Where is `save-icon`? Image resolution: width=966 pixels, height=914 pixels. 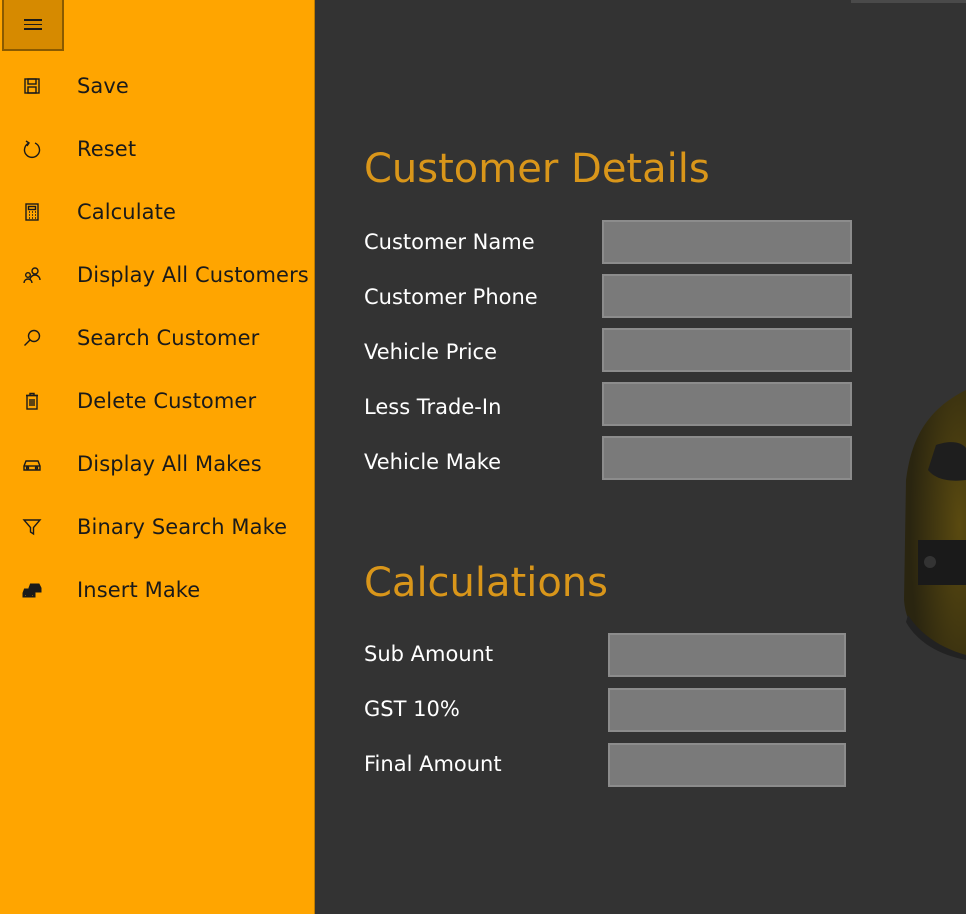 save-icon is located at coordinates (38, 86).